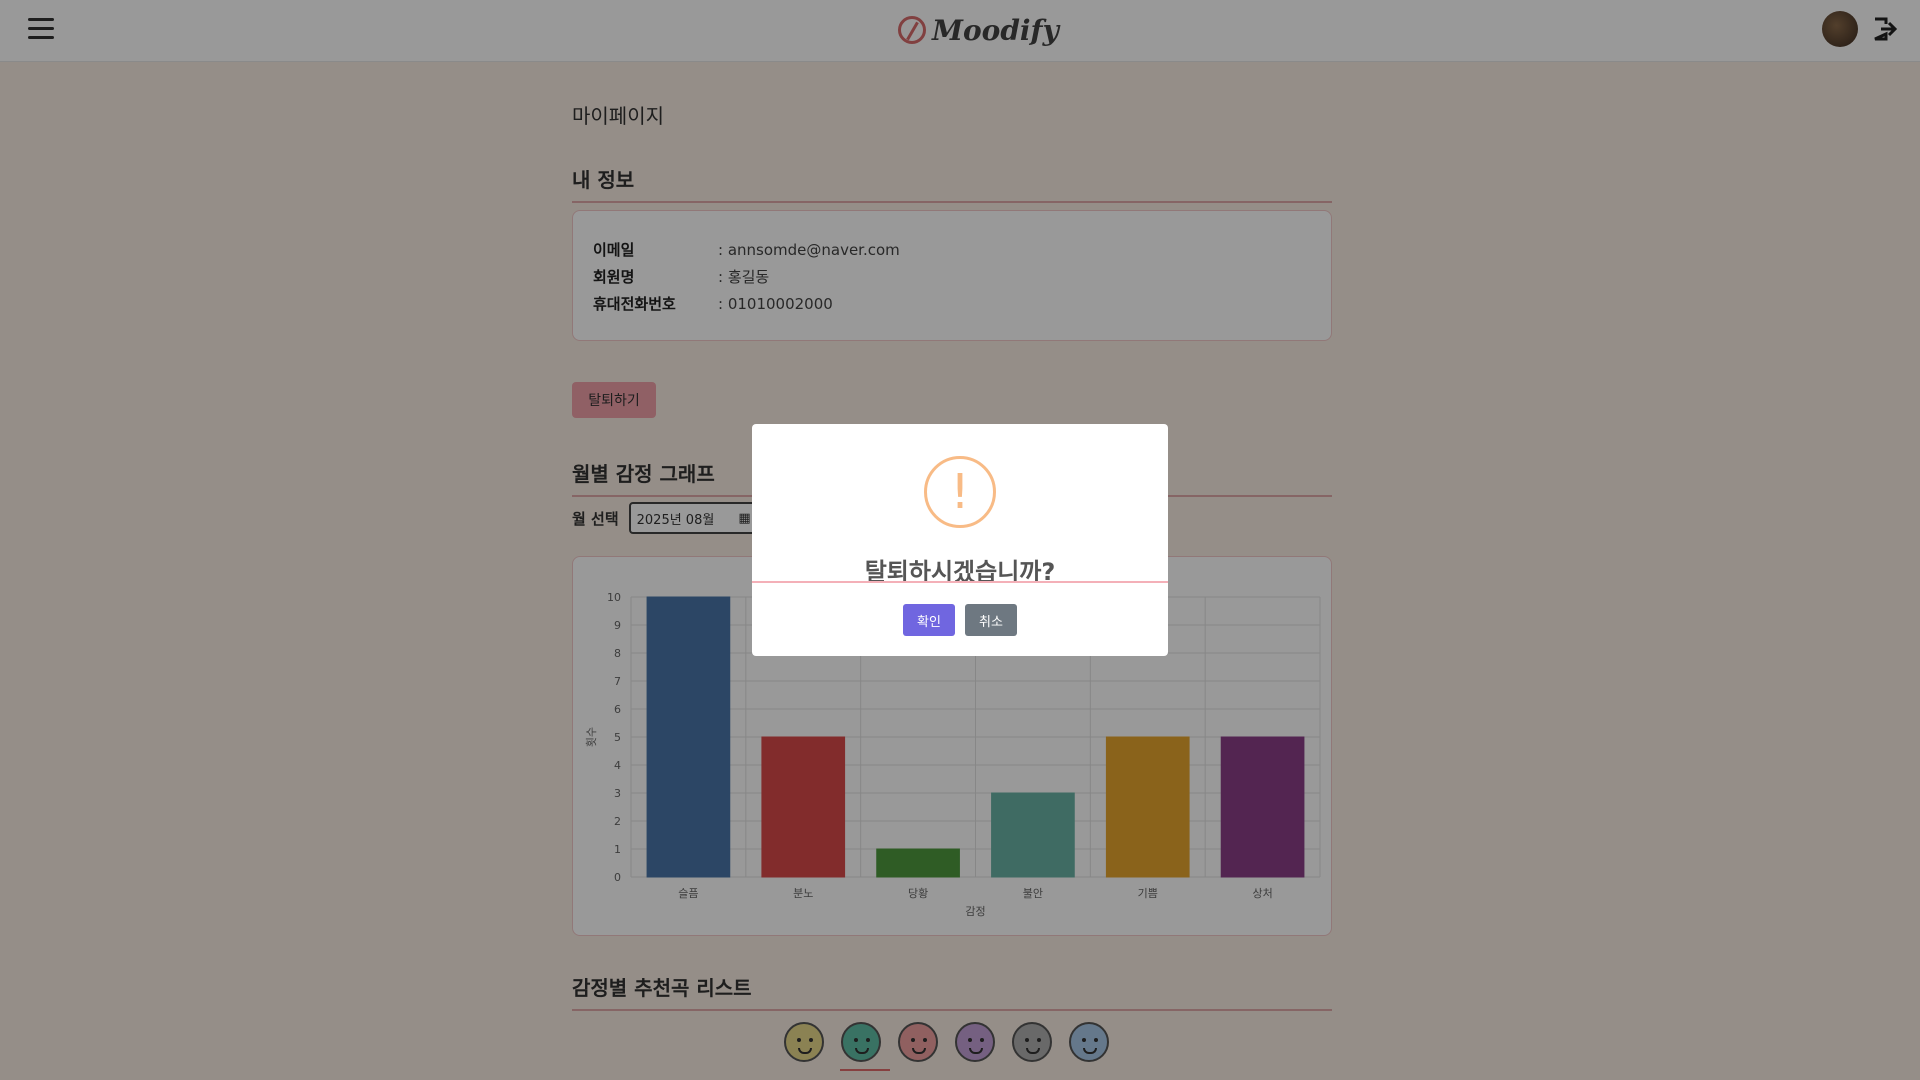 This screenshot has width=1920, height=1080. I want to click on warning-icon: !, so click(960, 492).